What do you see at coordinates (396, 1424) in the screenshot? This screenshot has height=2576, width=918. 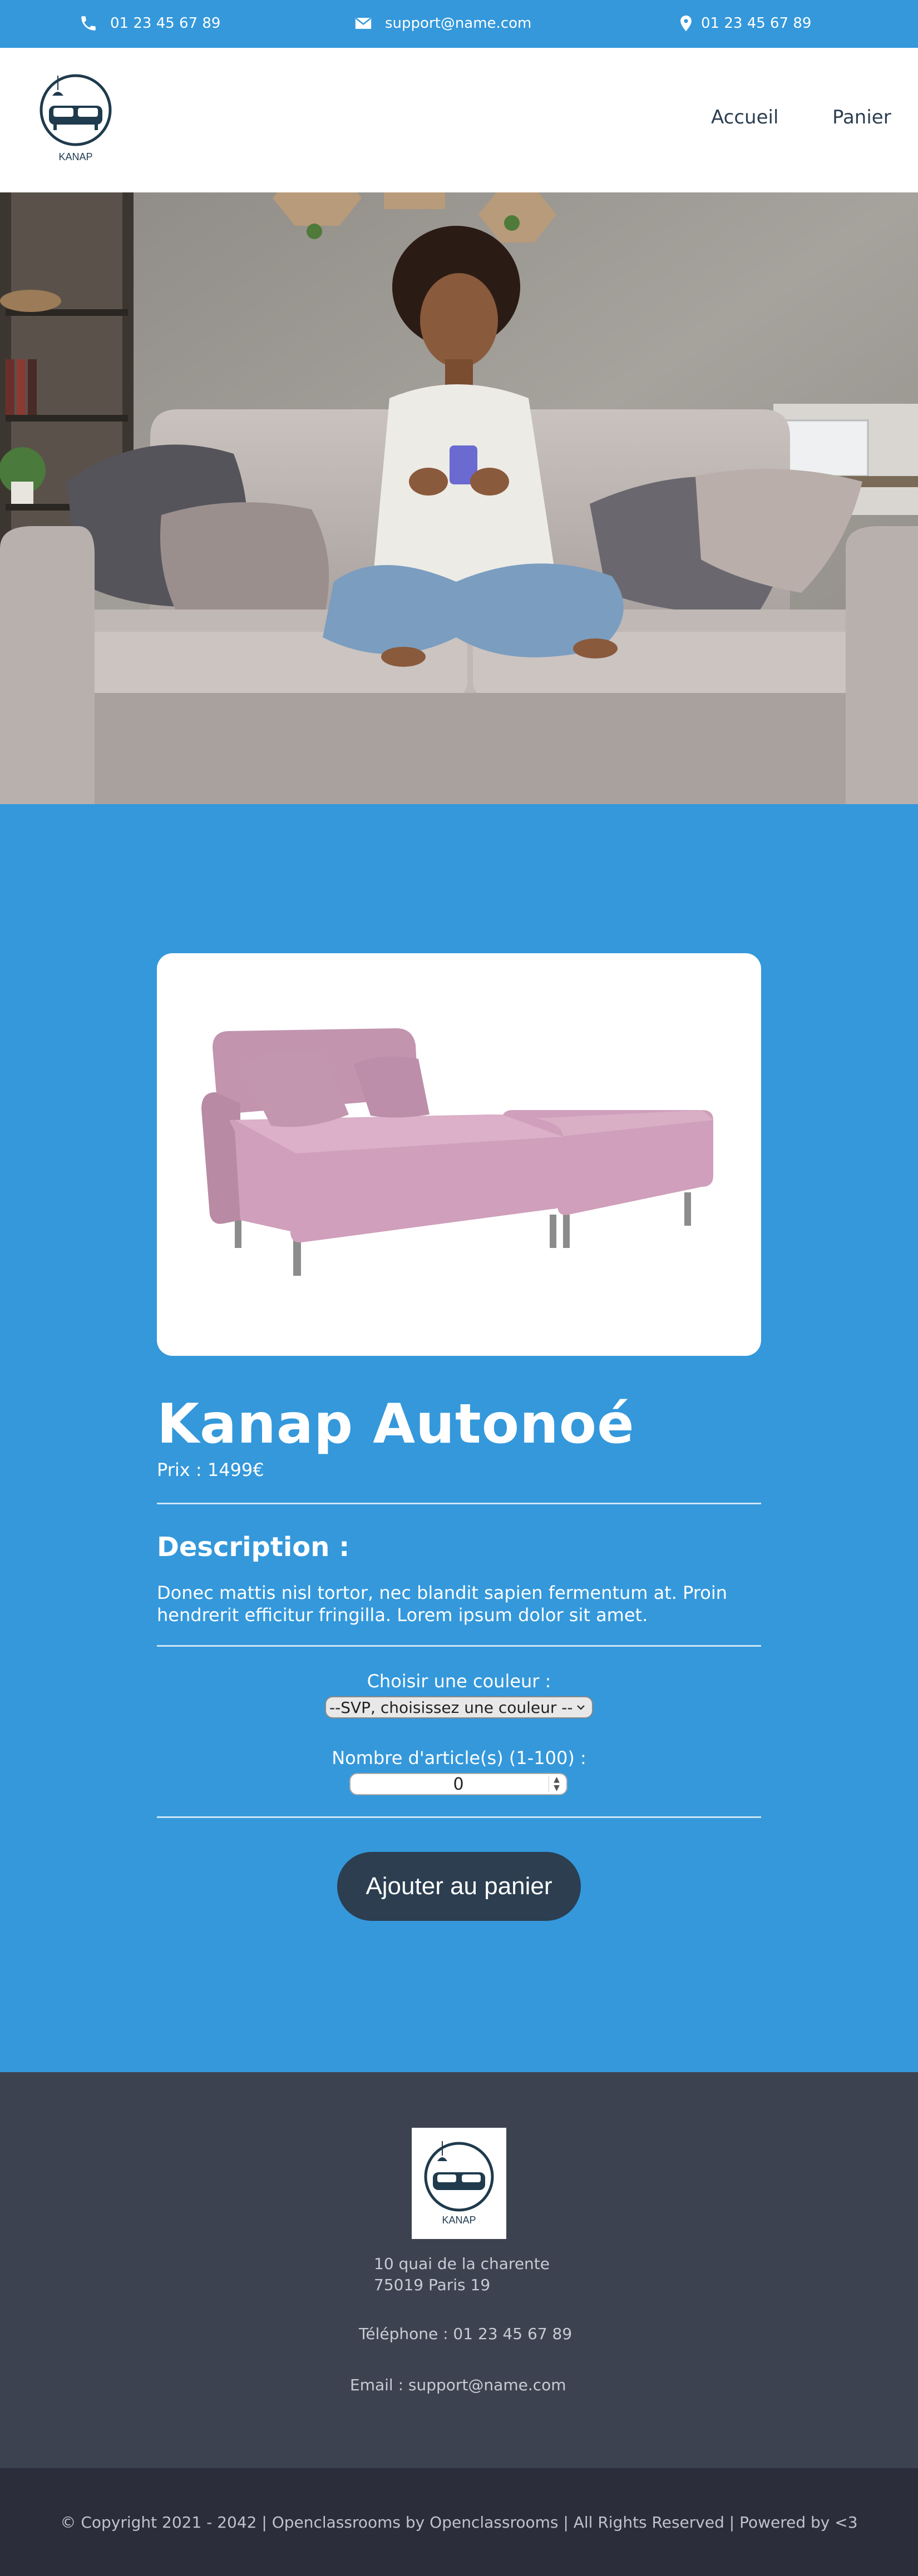 I see `product-title: Kanap Autonoé` at bounding box center [396, 1424].